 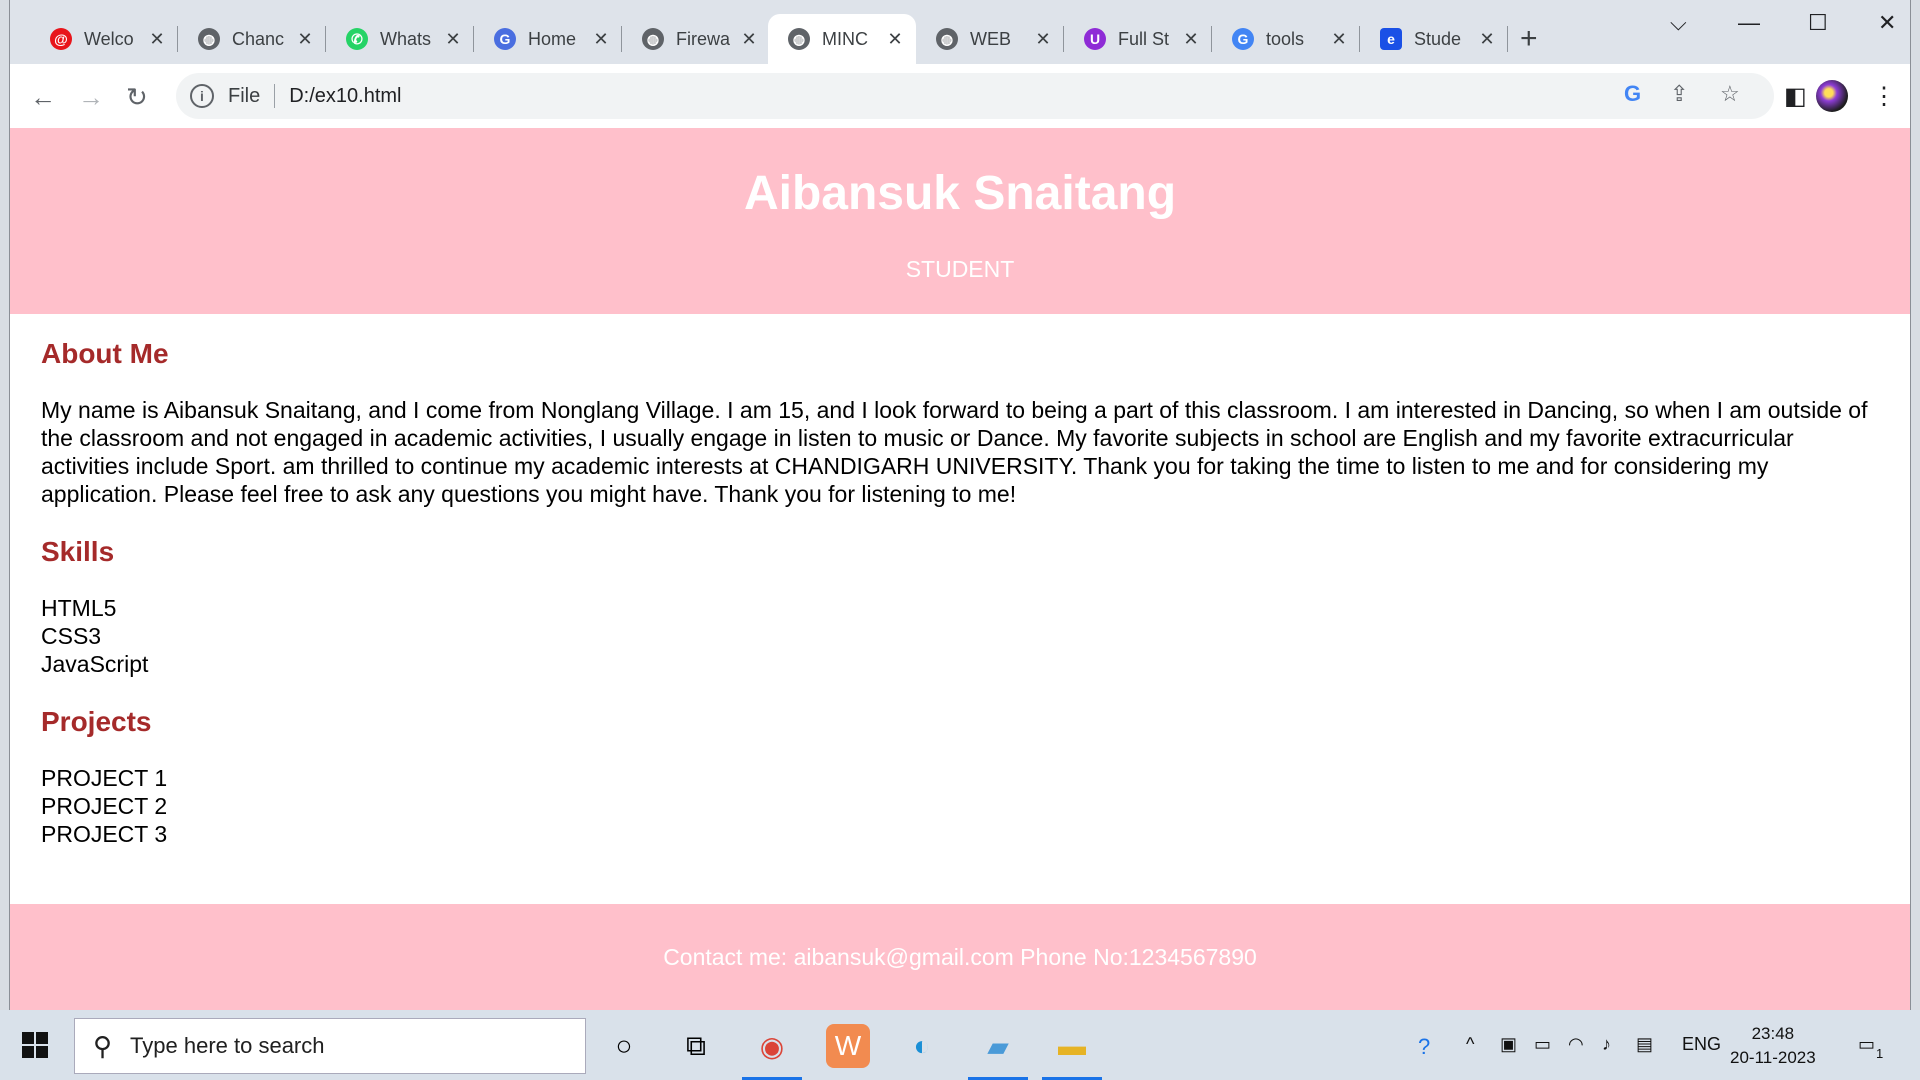 What do you see at coordinates (104, 834) in the screenshot?
I see `list-item: PROJECT 3` at bounding box center [104, 834].